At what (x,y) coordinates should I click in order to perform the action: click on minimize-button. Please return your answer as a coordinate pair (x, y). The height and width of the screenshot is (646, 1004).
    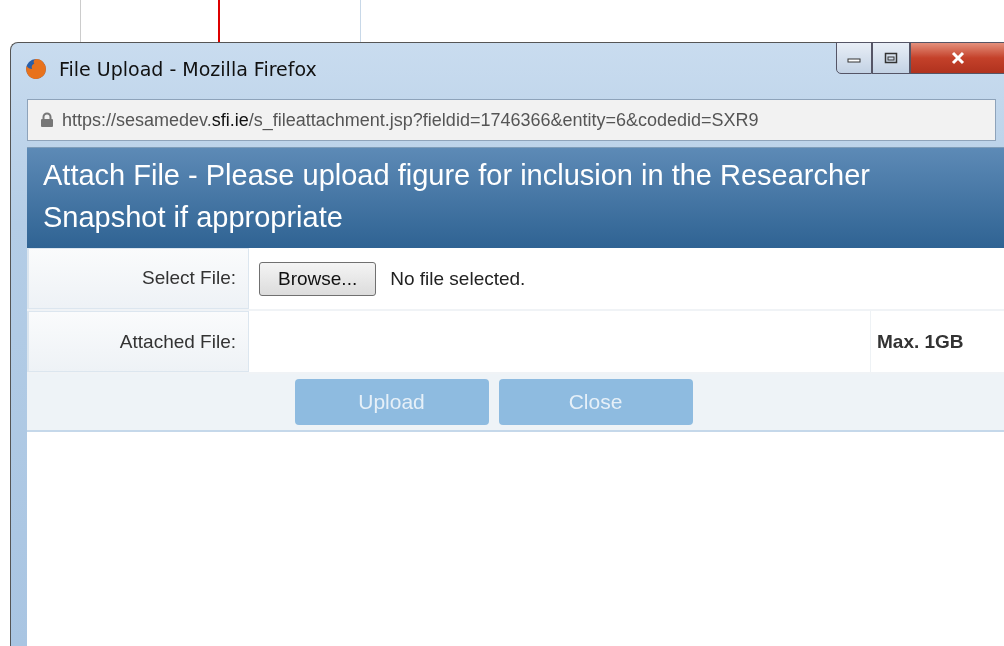
    Looking at the image, I should click on (854, 58).